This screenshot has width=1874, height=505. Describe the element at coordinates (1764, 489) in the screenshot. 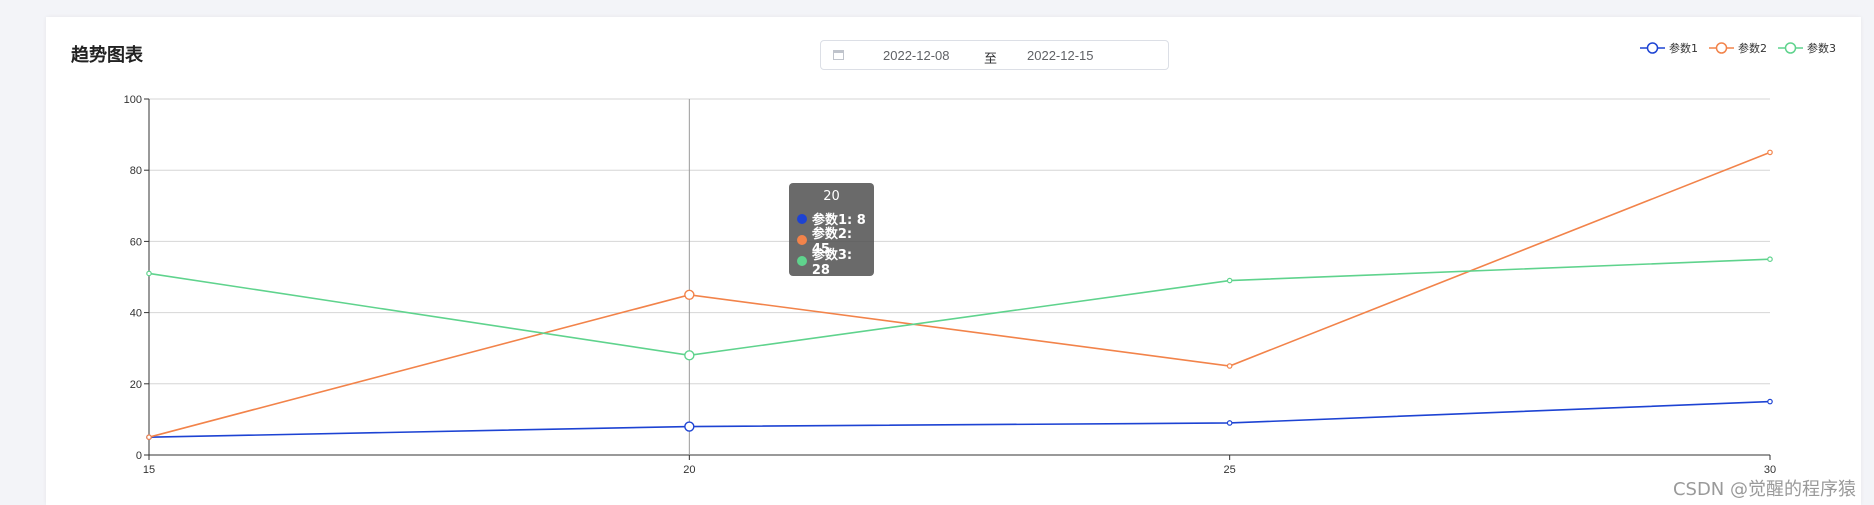

I see `watermark: CSDN @觉醒的程序猿` at that location.